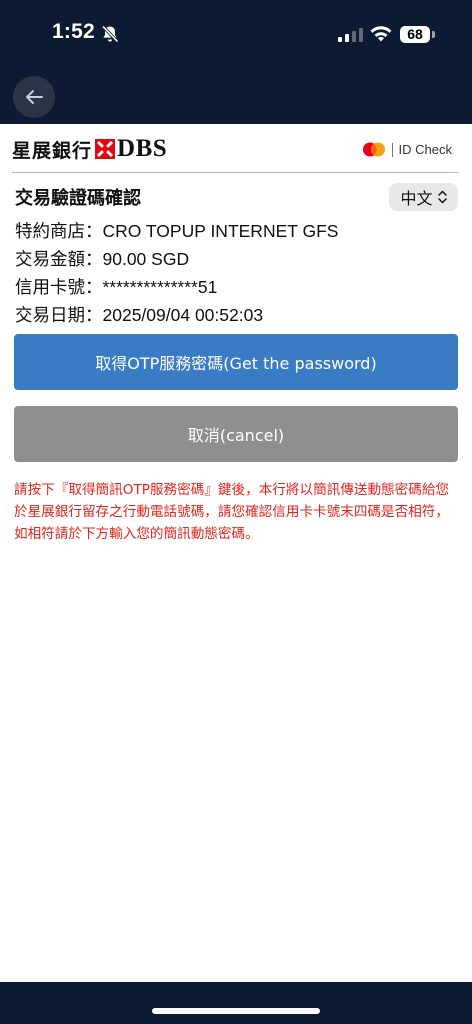  I want to click on back-button, so click(34, 97).